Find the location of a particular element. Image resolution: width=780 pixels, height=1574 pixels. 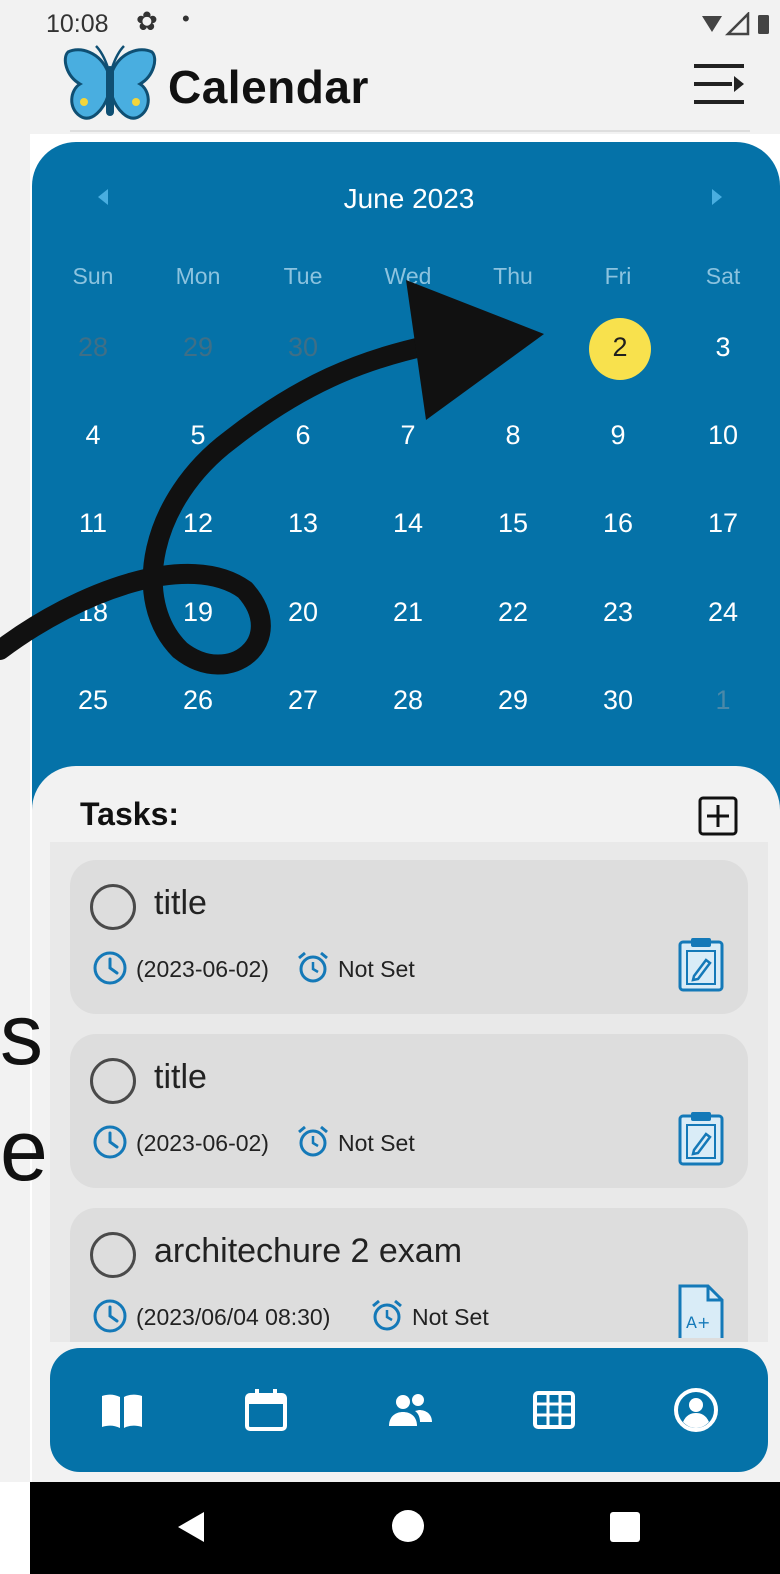

calendar-day: 20 is located at coordinates (303, 612).